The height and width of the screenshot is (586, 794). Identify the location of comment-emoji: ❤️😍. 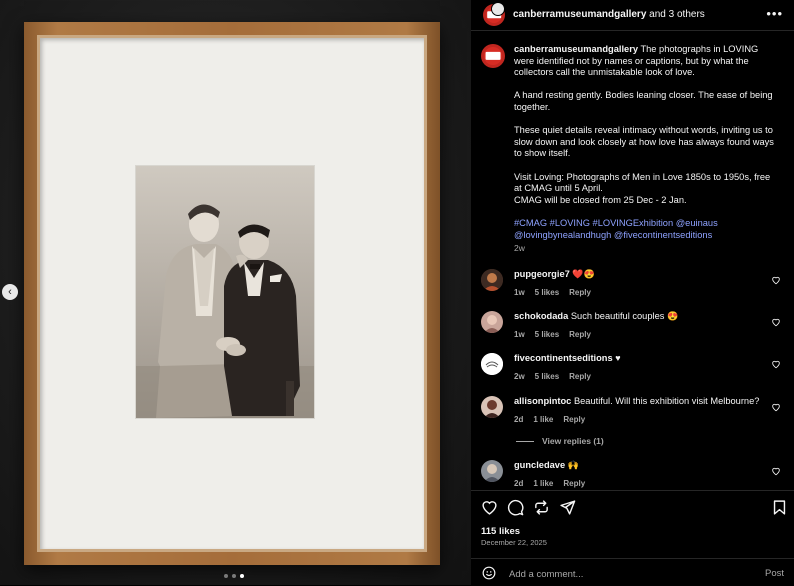
(583, 274).